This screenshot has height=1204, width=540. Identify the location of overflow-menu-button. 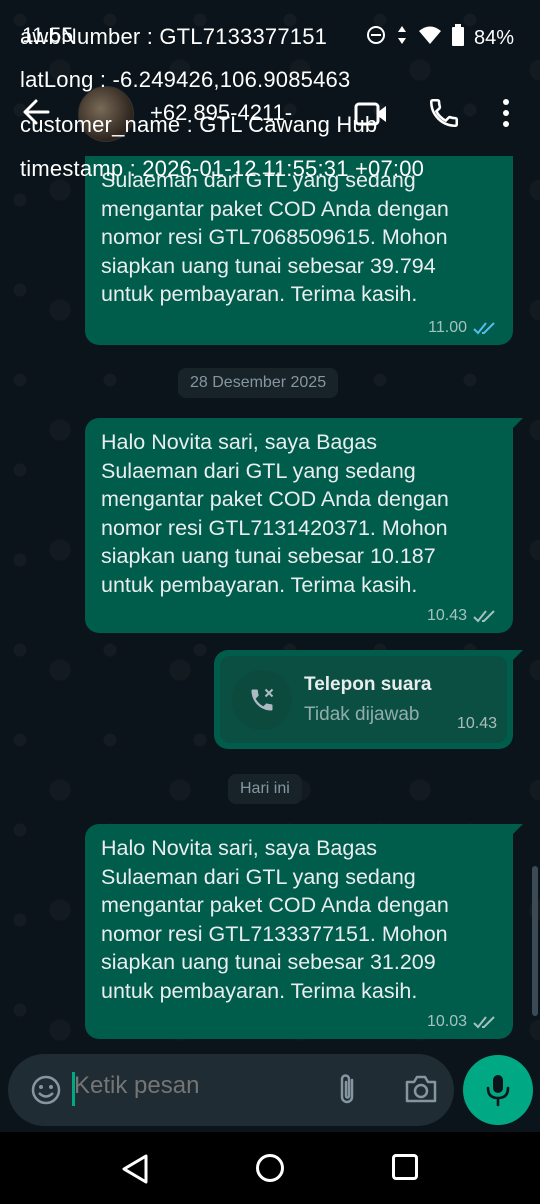
(506, 113).